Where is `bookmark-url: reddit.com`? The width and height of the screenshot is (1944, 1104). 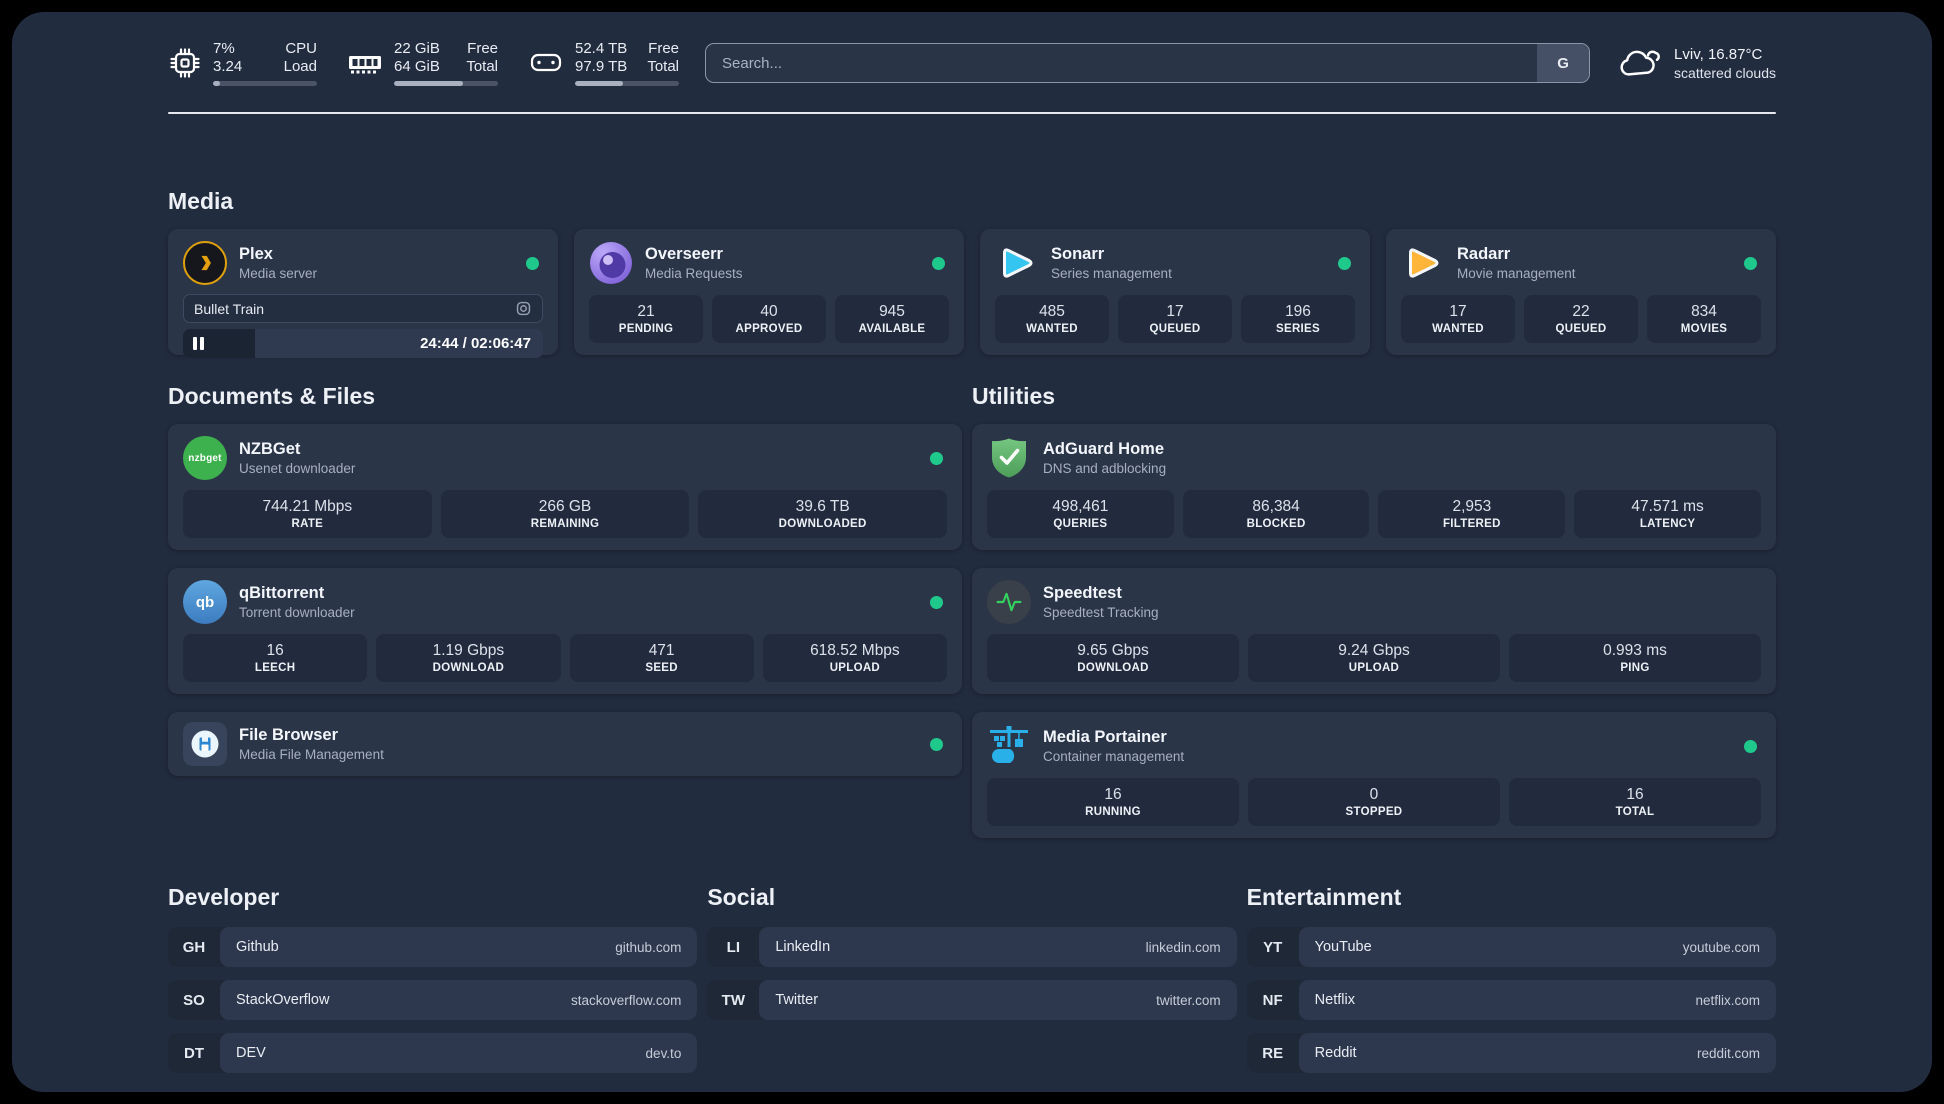 bookmark-url: reddit.com is located at coordinates (1728, 1053).